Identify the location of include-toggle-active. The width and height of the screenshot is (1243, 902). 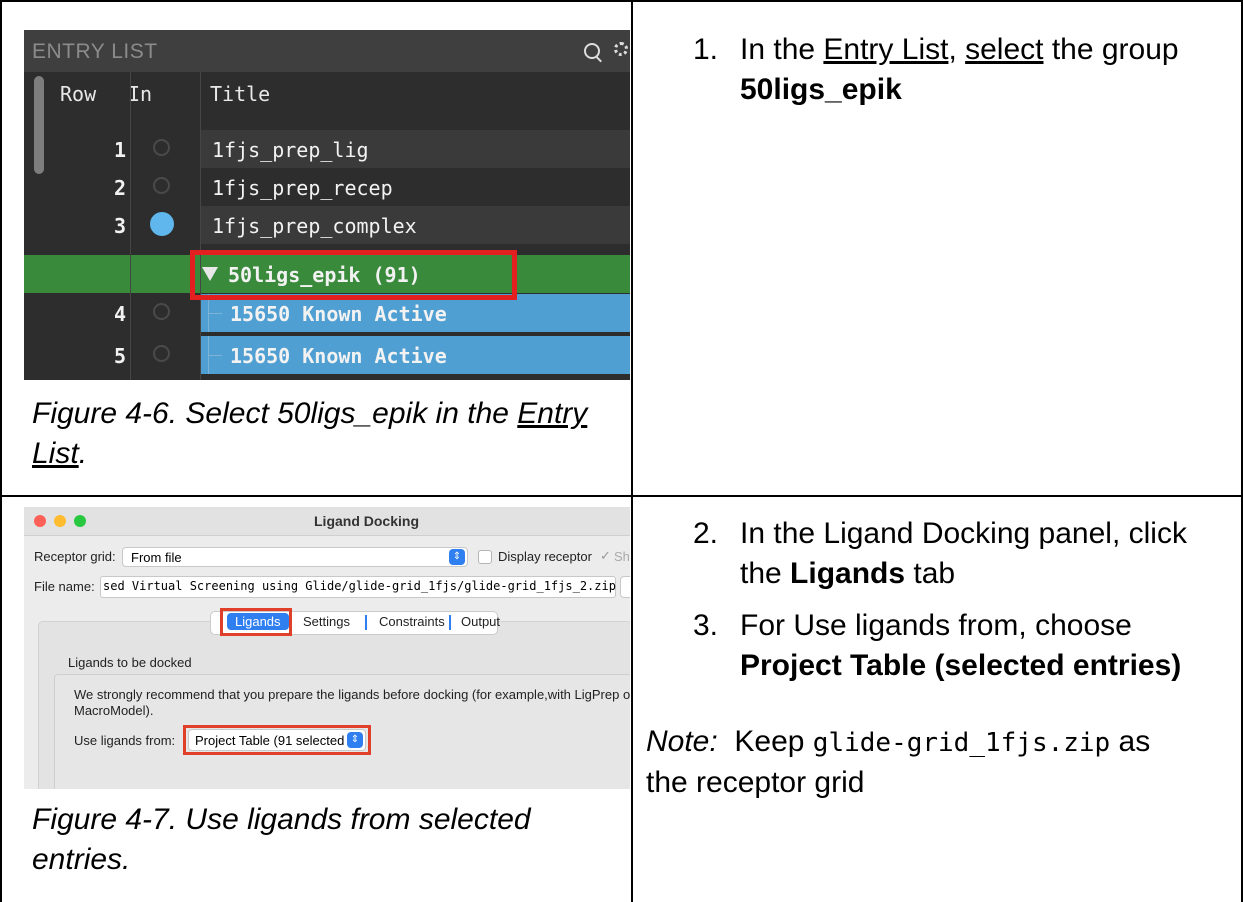
(162, 224).